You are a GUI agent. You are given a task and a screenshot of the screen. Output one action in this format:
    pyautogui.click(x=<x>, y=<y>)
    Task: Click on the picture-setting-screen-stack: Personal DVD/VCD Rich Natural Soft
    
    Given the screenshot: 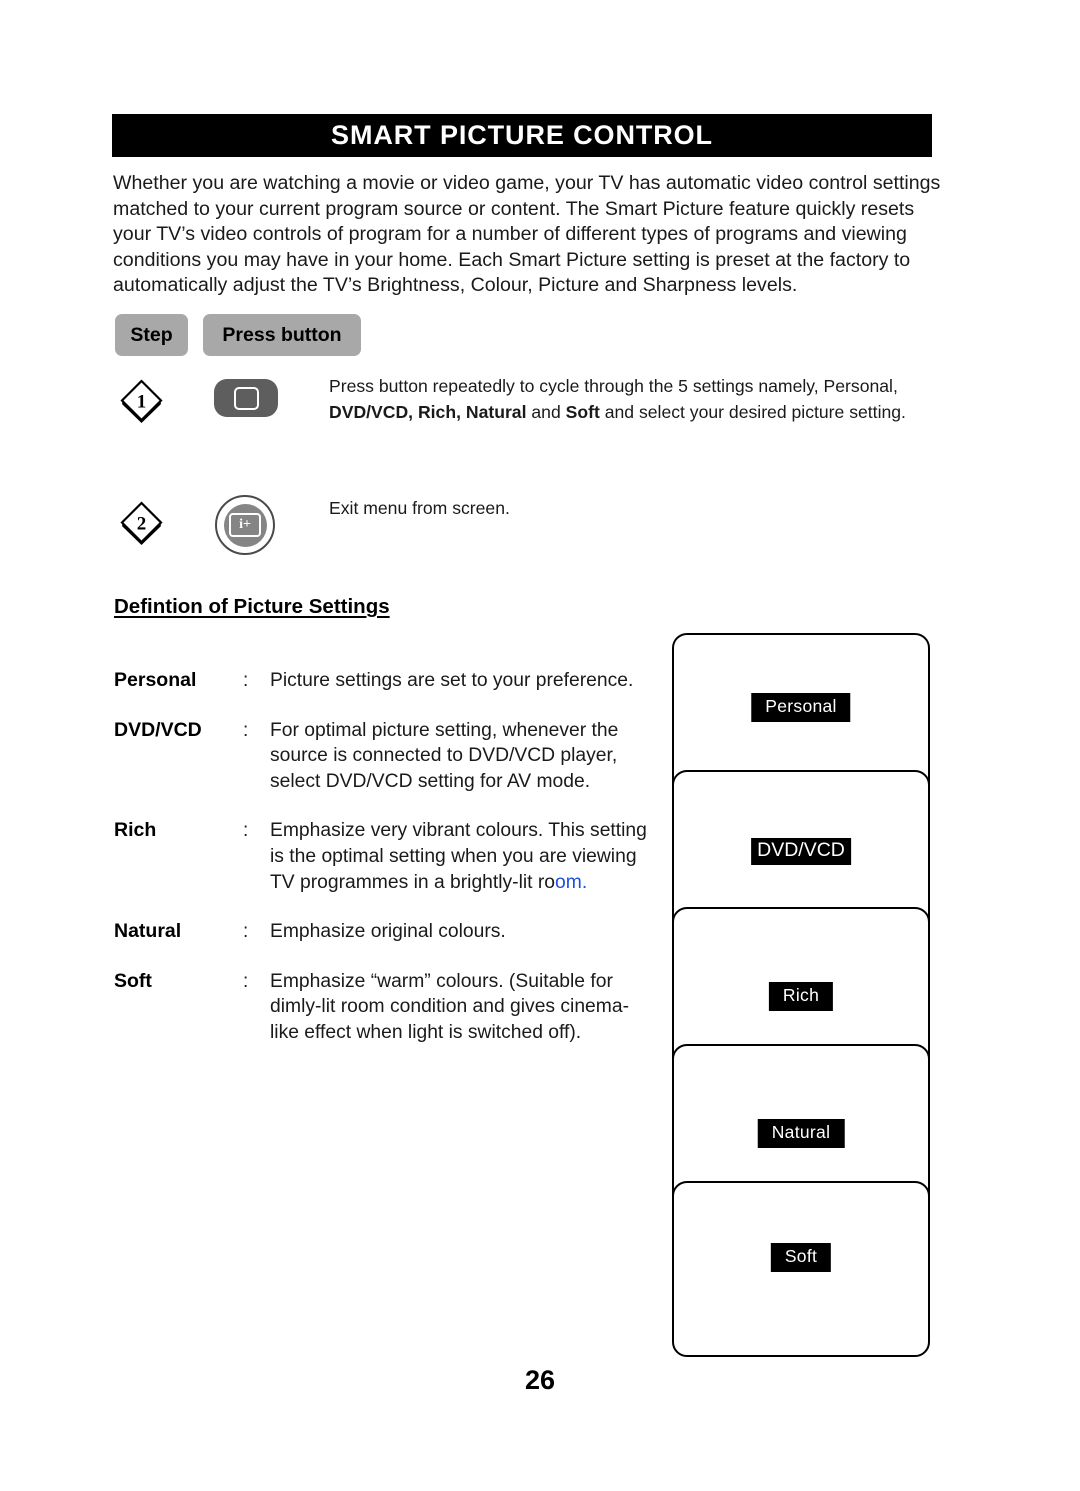 What is the action you would take?
    pyautogui.click(x=801, y=995)
    